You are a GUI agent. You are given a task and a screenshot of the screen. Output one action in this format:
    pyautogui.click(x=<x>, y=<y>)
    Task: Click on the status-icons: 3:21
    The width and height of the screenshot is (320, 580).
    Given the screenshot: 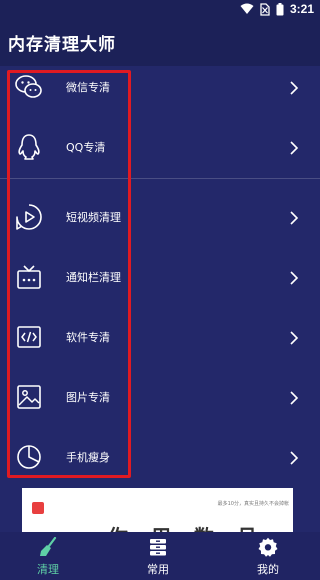 What is the action you would take?
    pyautogui.click(x=277, y=9)
    